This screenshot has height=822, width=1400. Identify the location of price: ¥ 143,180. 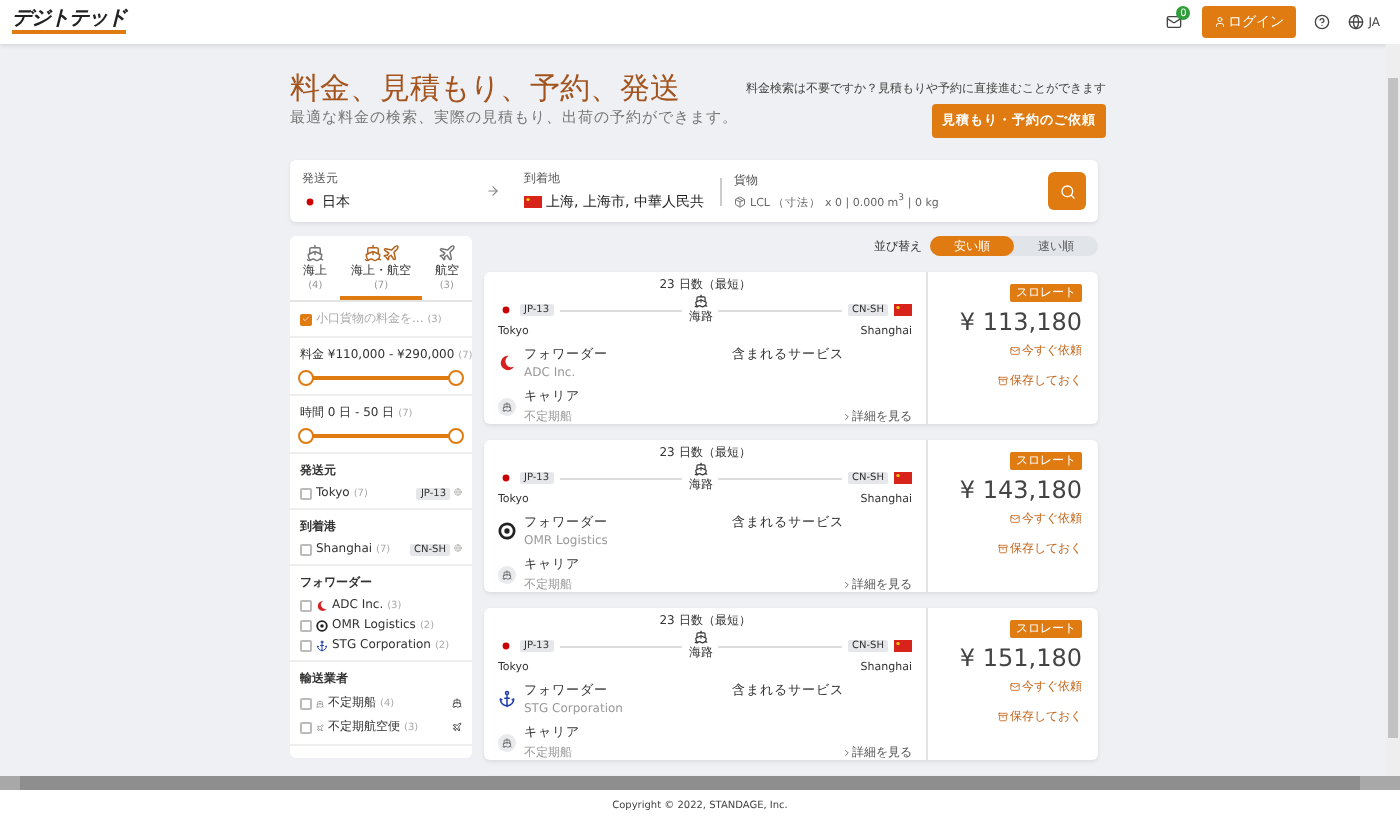
(1020, 490).